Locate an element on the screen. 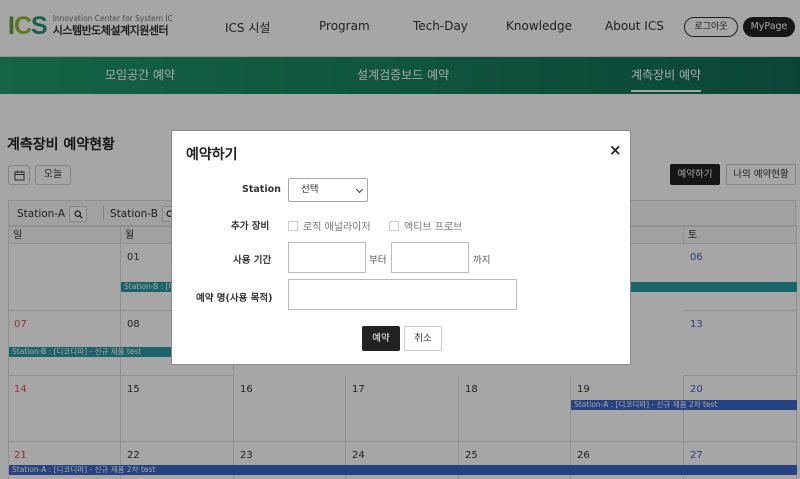 This screenshot has width=800, height=479. station-select-value: 선택 is located at coordinates (310, 189).